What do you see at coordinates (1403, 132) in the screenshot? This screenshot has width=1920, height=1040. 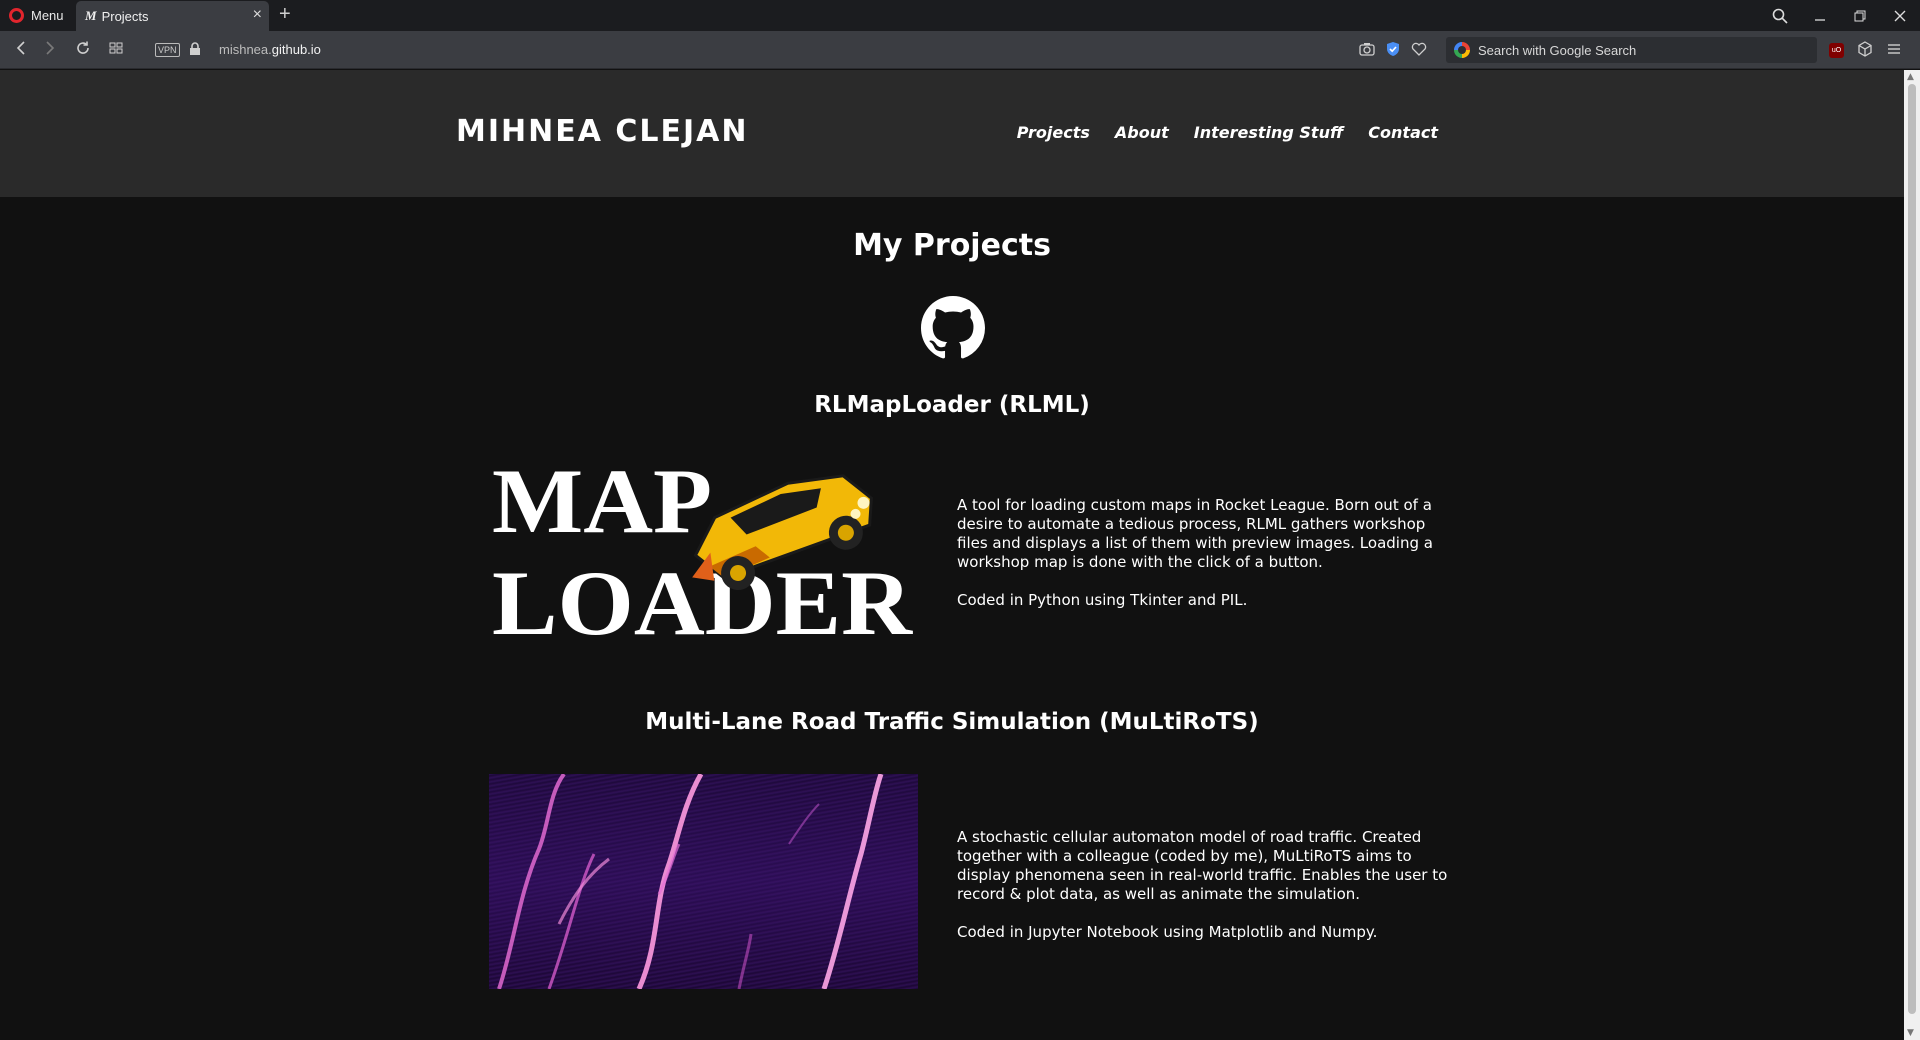 I see `nav-link-contact: Contact` at bounding box center [1403, 132].